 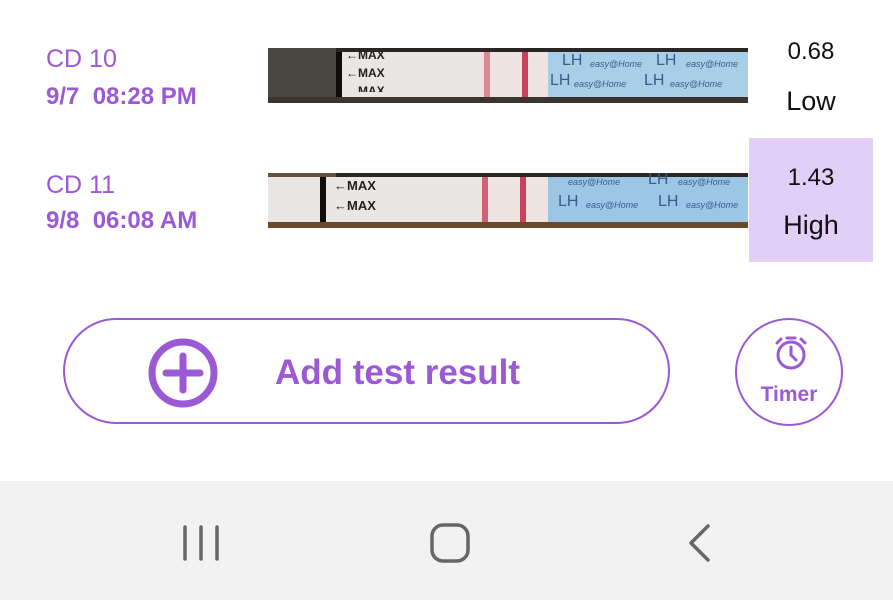 What do you see at coordinates (811, 51) in the screenshot?
I see `lh-ratio-value: 0.68` at bounding box center [811, 51].